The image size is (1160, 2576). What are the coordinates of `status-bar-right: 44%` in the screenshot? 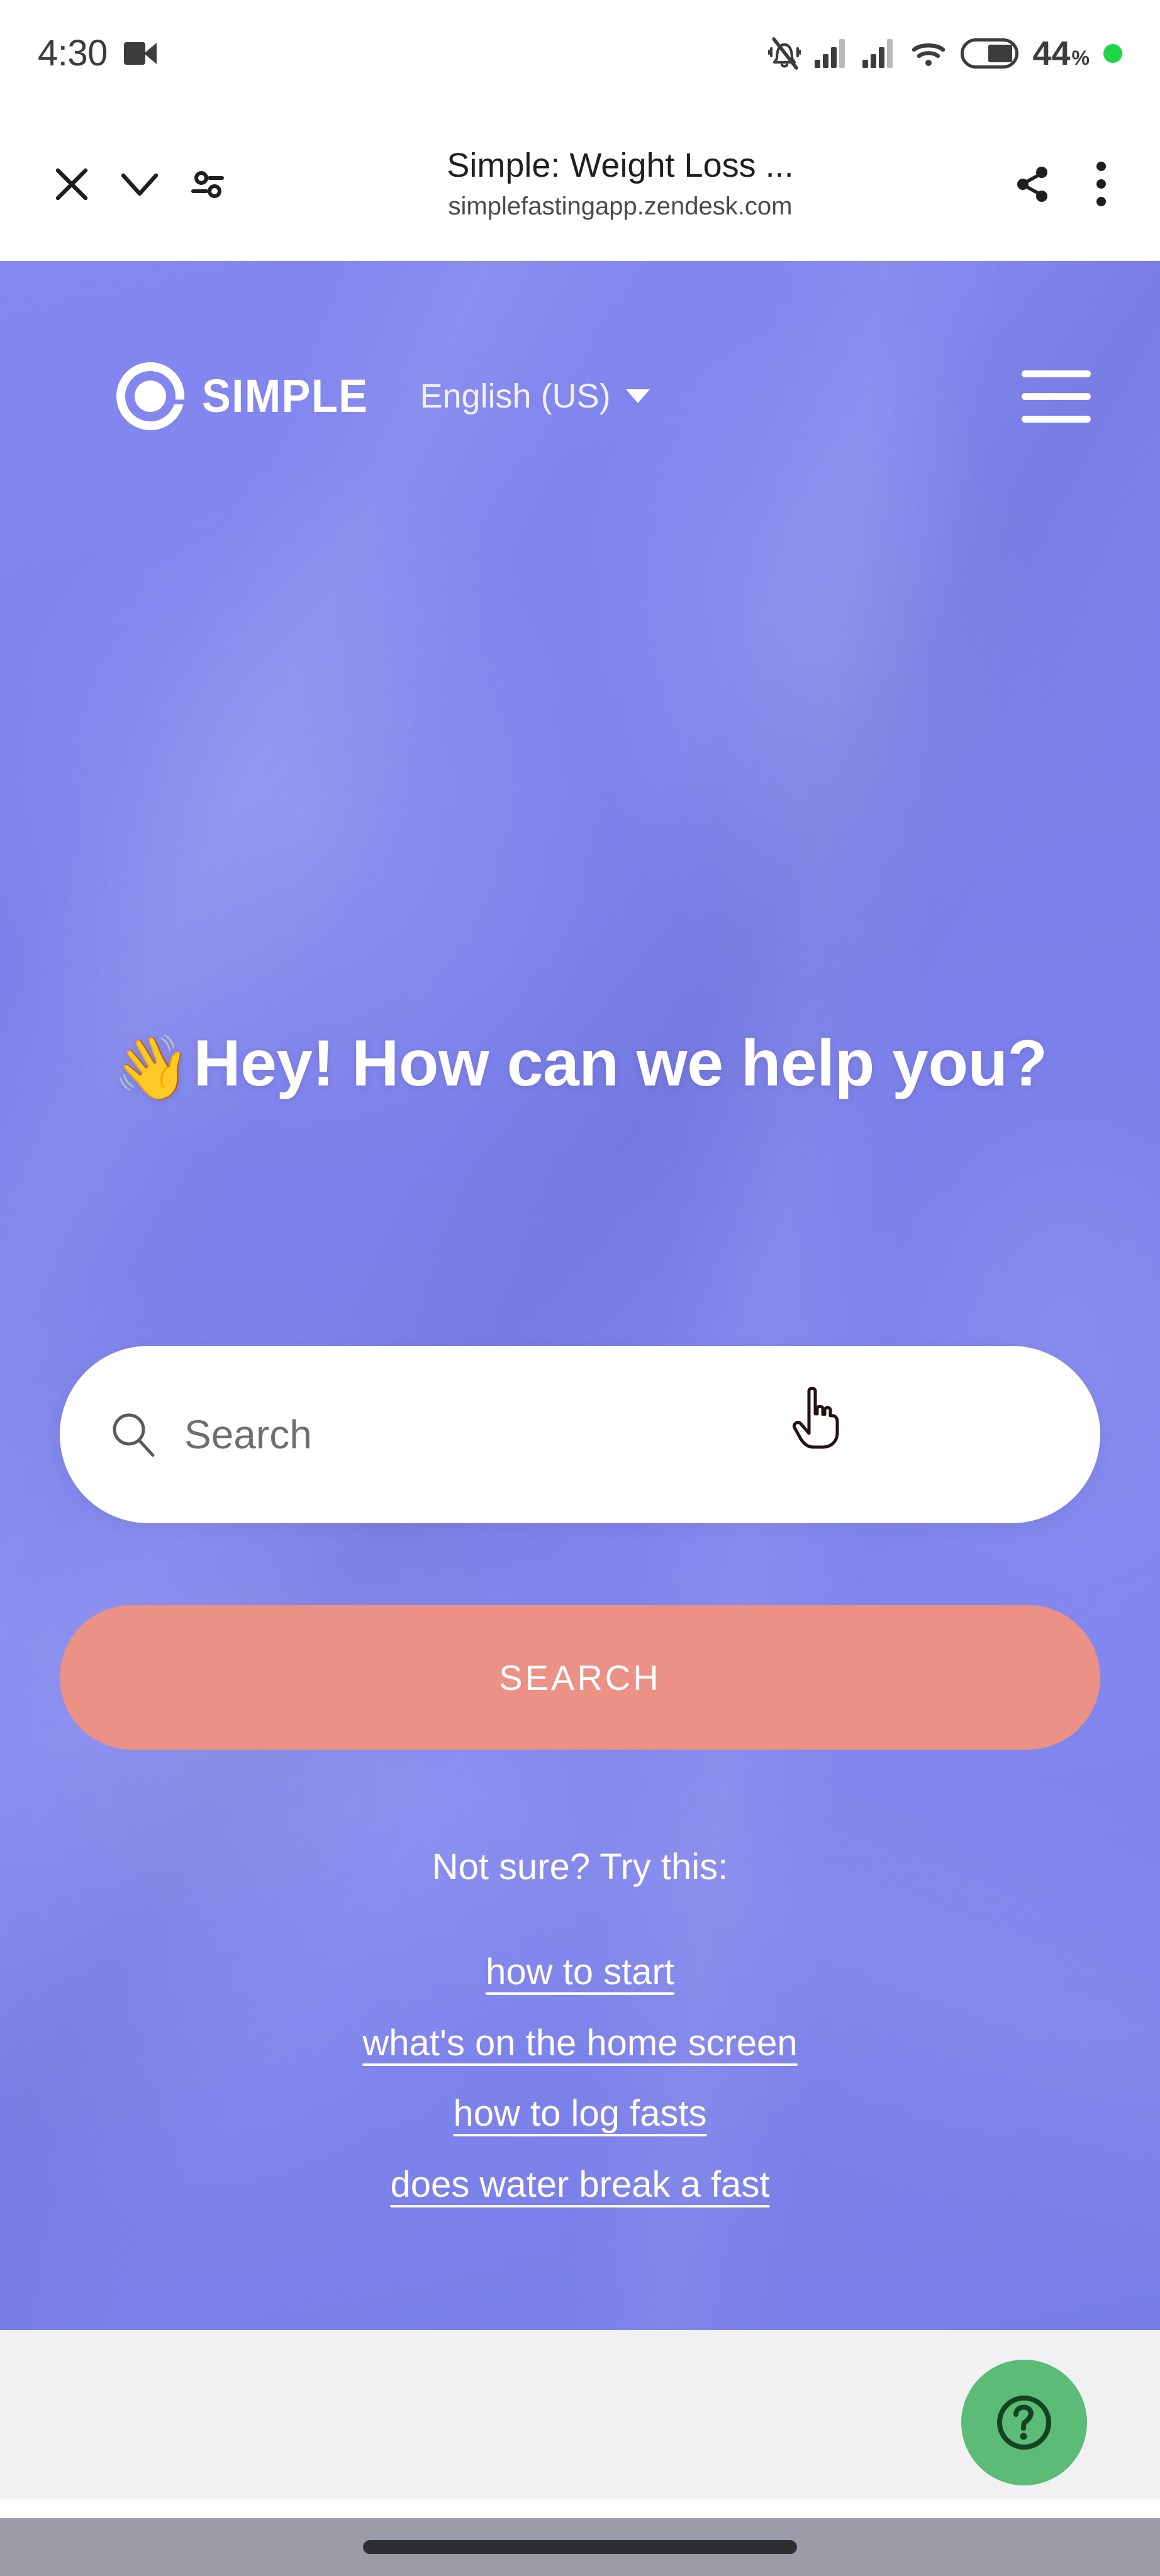 It's located at (945, 53).